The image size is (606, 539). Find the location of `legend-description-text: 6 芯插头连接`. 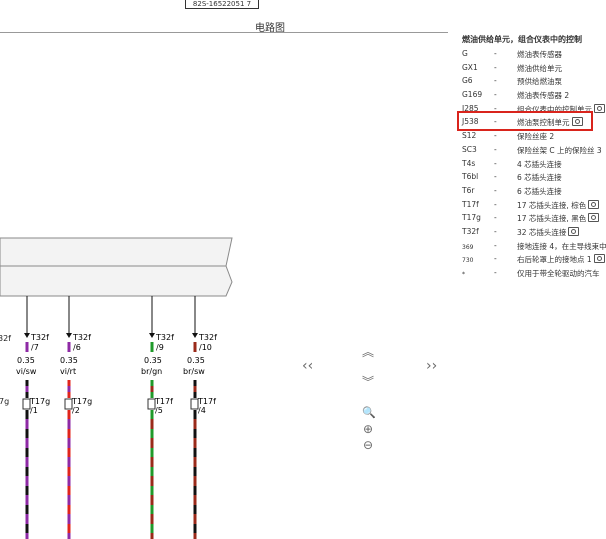

legend-description-text: 6 芯插头连接 is located at coordinates (539, 178).